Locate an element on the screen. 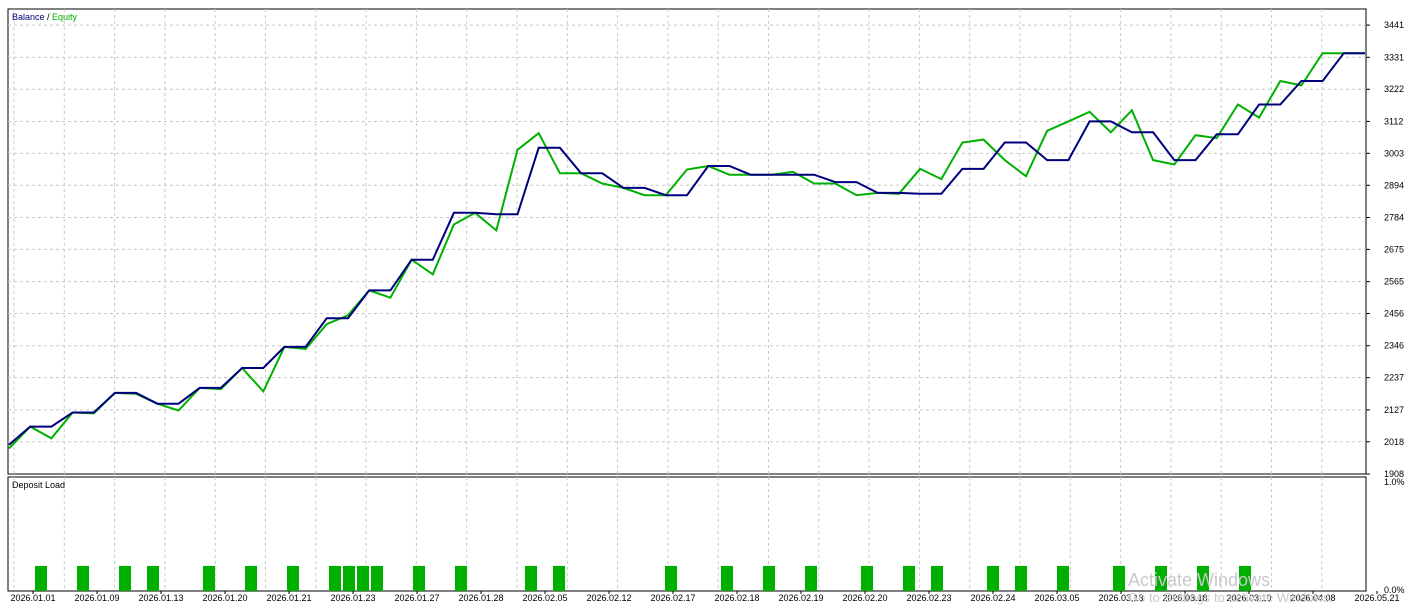 The width and height of the screenshot is (1426, 612). x-tick-label: 2026.01.23 is located at coordinates (352, 598).